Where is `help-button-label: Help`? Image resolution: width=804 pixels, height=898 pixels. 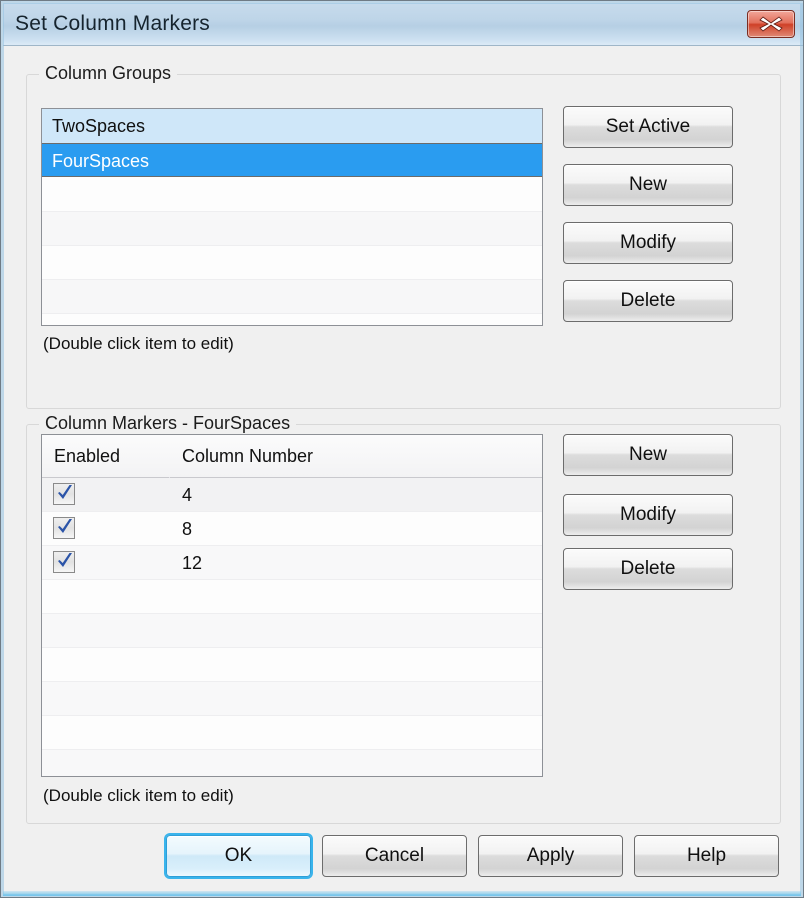
help-button-label: Help is located at coordinates (706, 855).